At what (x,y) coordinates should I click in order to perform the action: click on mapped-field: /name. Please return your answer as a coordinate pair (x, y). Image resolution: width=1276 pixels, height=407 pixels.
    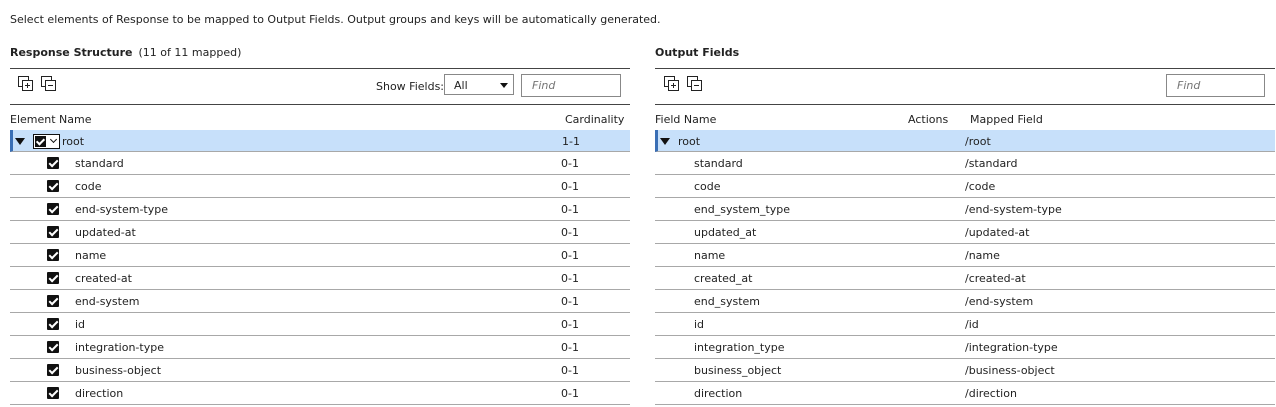
    Looking at the image, I should click on (982, 255).